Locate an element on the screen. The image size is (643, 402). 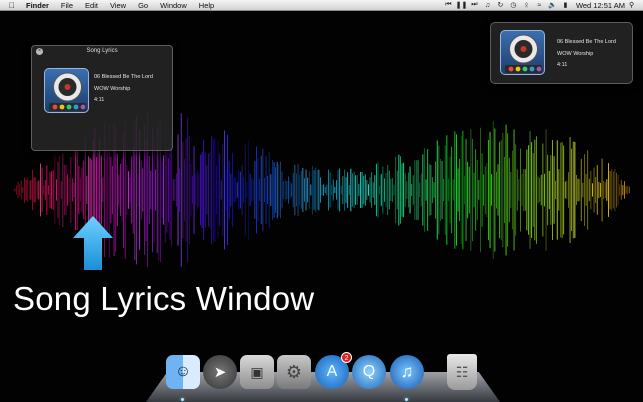
window-title: Song Lyrics is located at coordinates (102, 51).